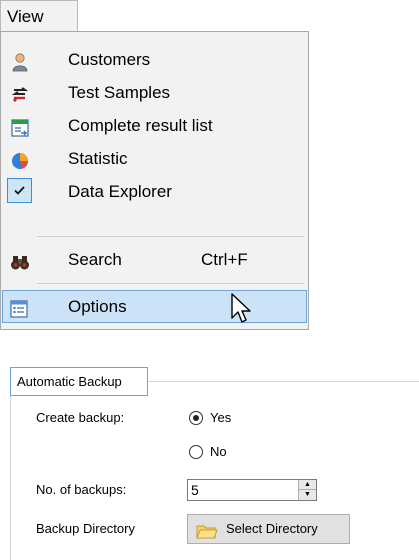 This screenshot has height=560, width=419. I want to click on menu-item-label: Data Explorer, so click(120, 191).